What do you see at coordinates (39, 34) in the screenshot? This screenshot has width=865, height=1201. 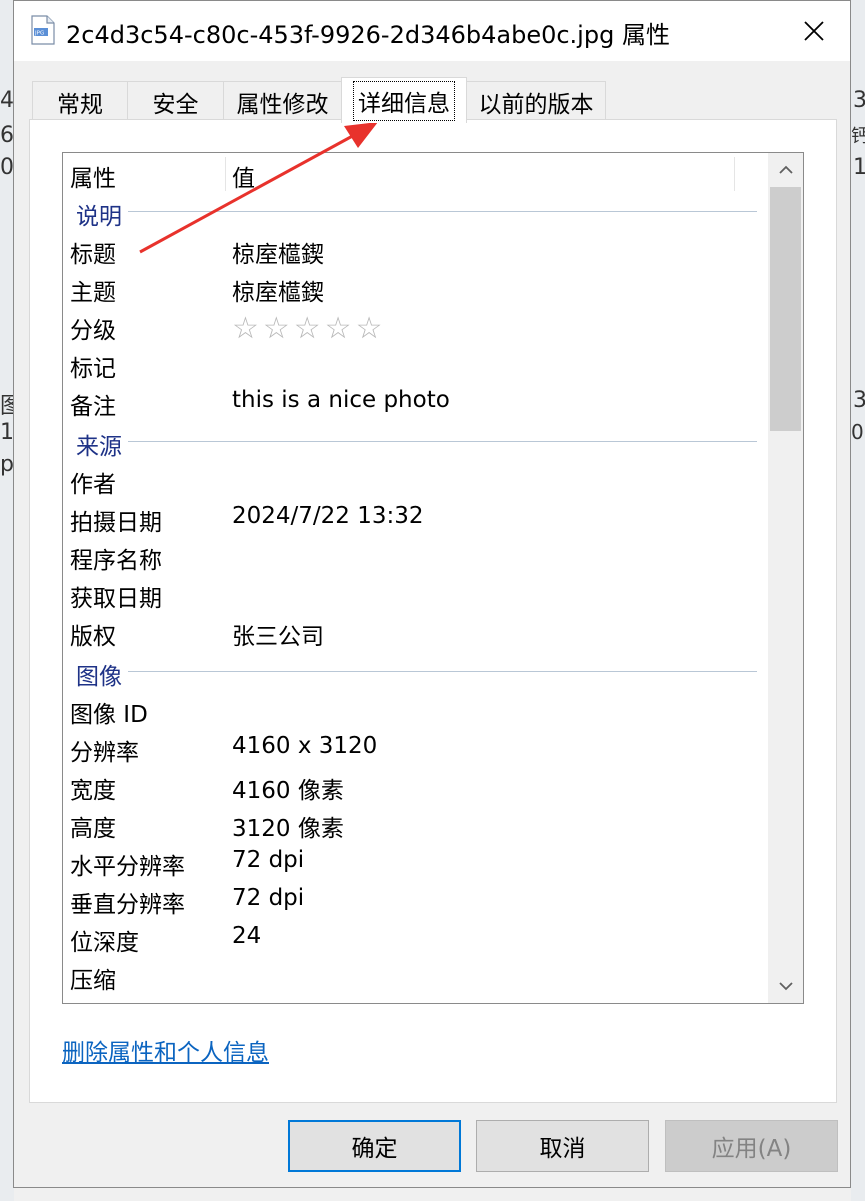 I see `file-type-label: JPG` at bounding box center [39, 34].